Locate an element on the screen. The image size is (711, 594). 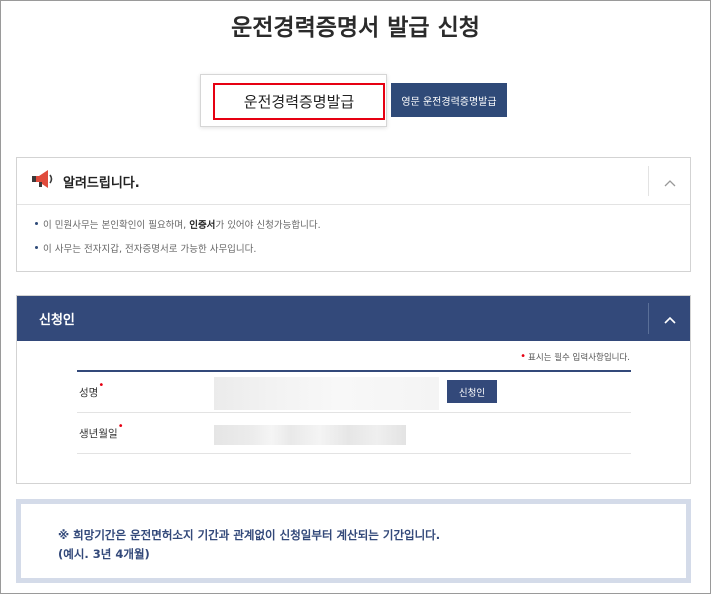
applicant-collapse-button is located at coordinates (669, 318).